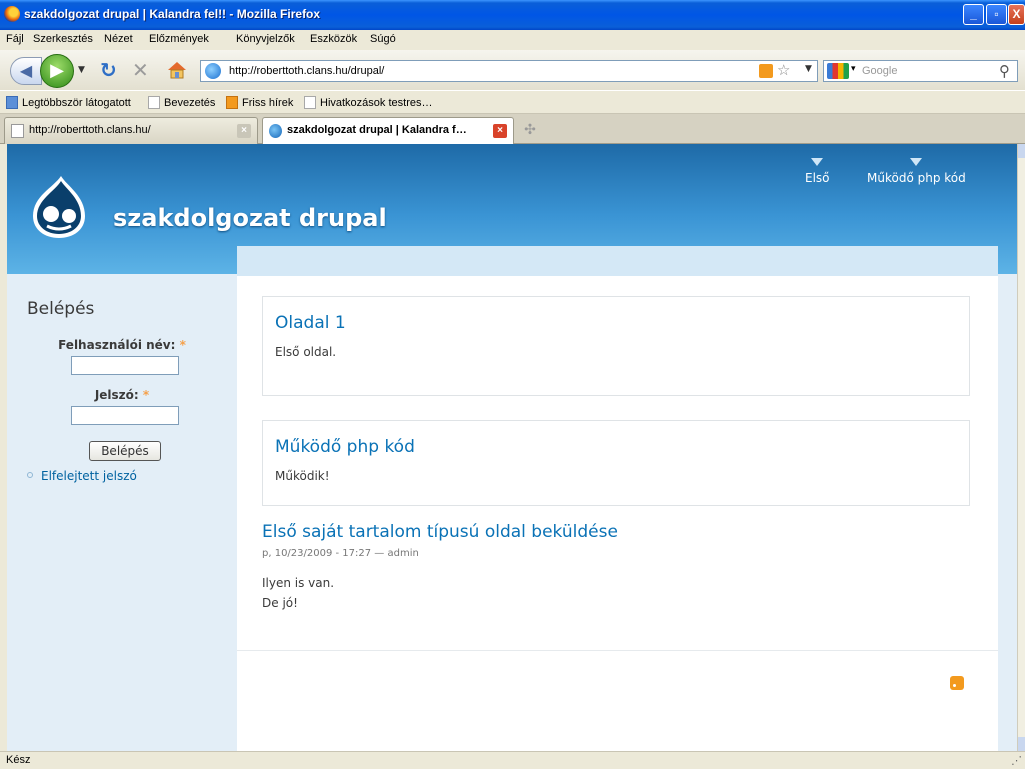 This screenshot has width=1025, height=769. What do you see at coordinates (310, 323) in the screenshot?
I see `node-title: Oladal 1` at bounding box center [310, 323].